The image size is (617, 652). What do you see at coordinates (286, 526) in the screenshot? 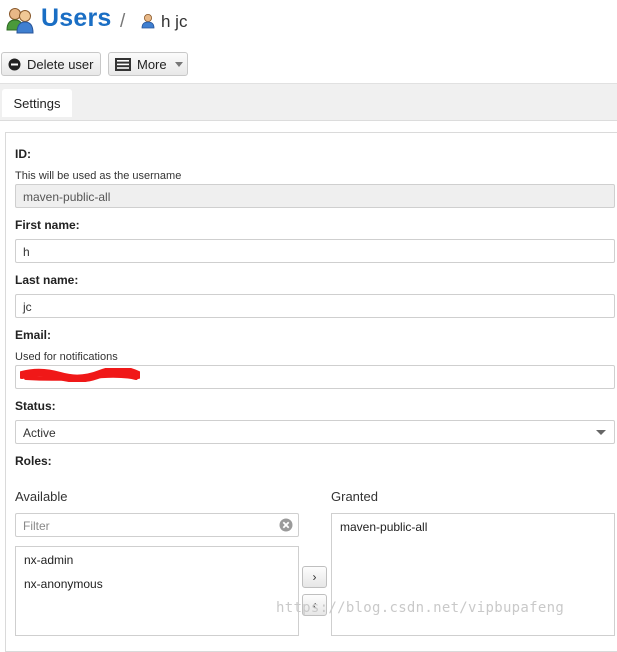
I see `clear-icon` at bounding box center [286, 526].